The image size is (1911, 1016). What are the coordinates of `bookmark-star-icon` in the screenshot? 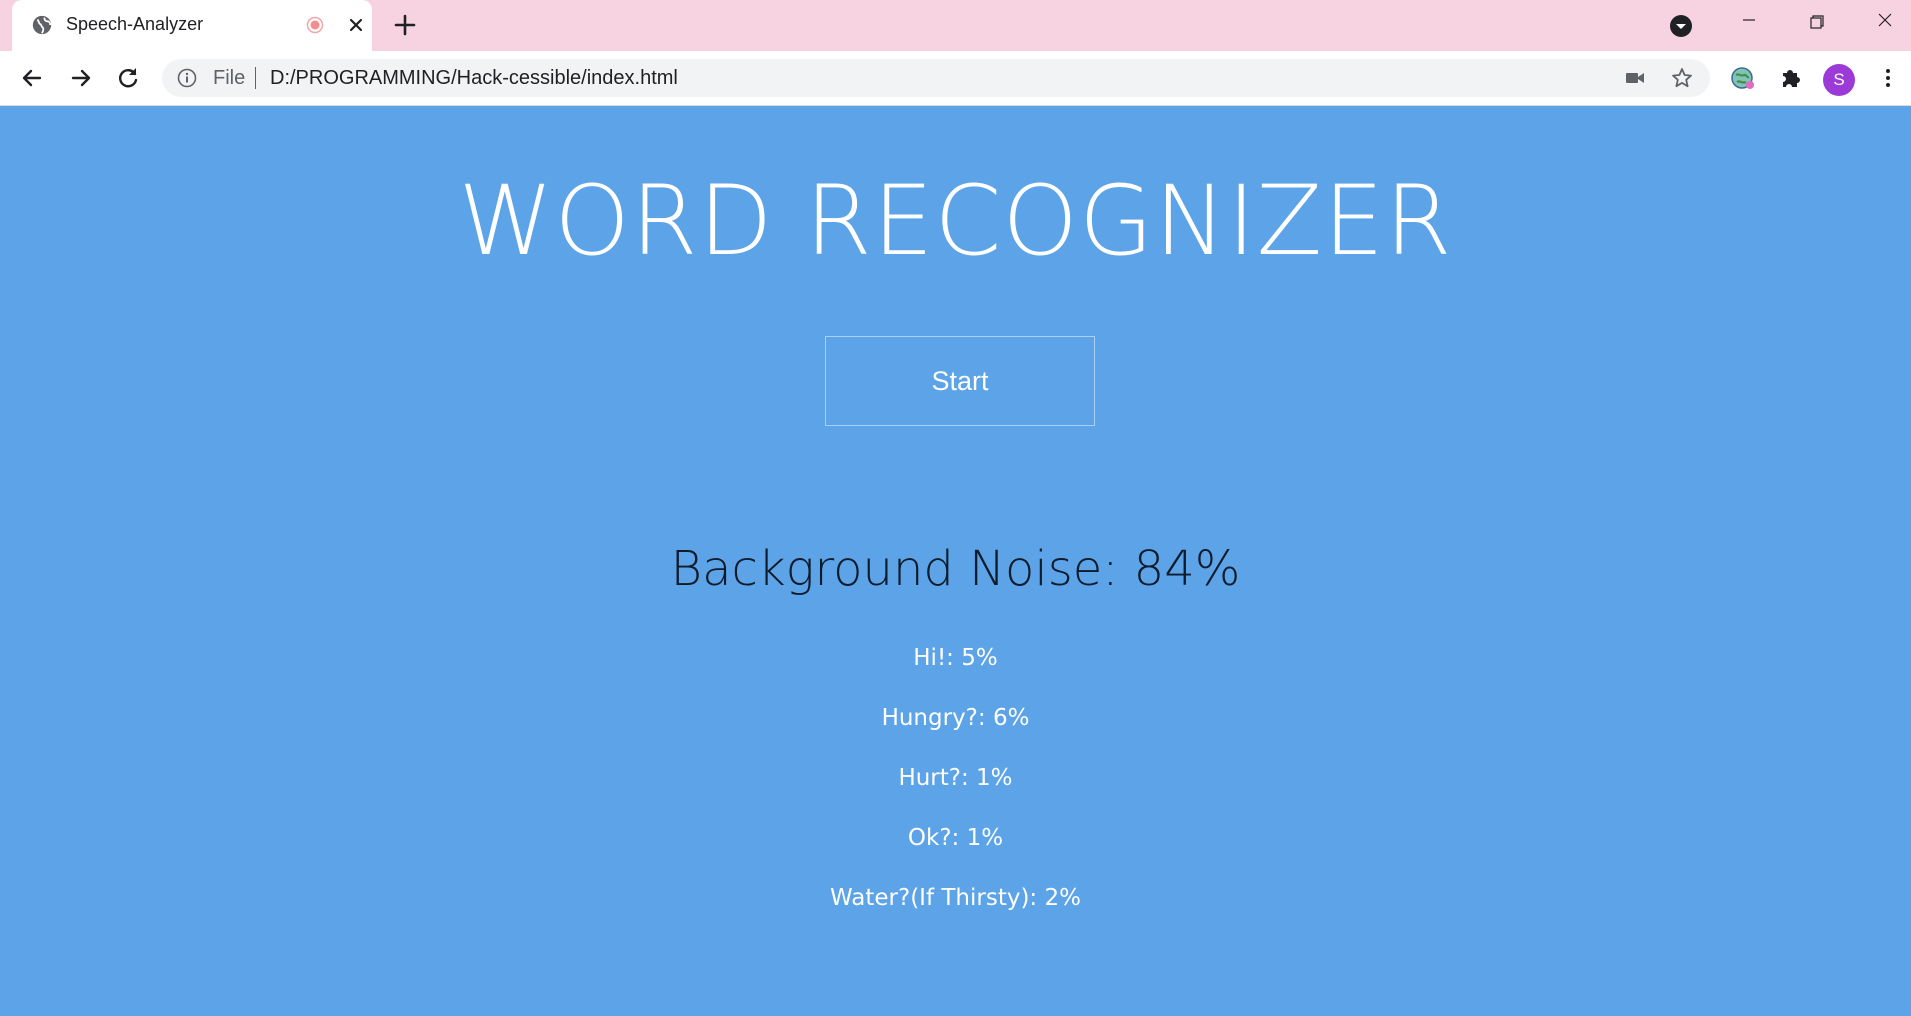 It's located at (1682, 78).